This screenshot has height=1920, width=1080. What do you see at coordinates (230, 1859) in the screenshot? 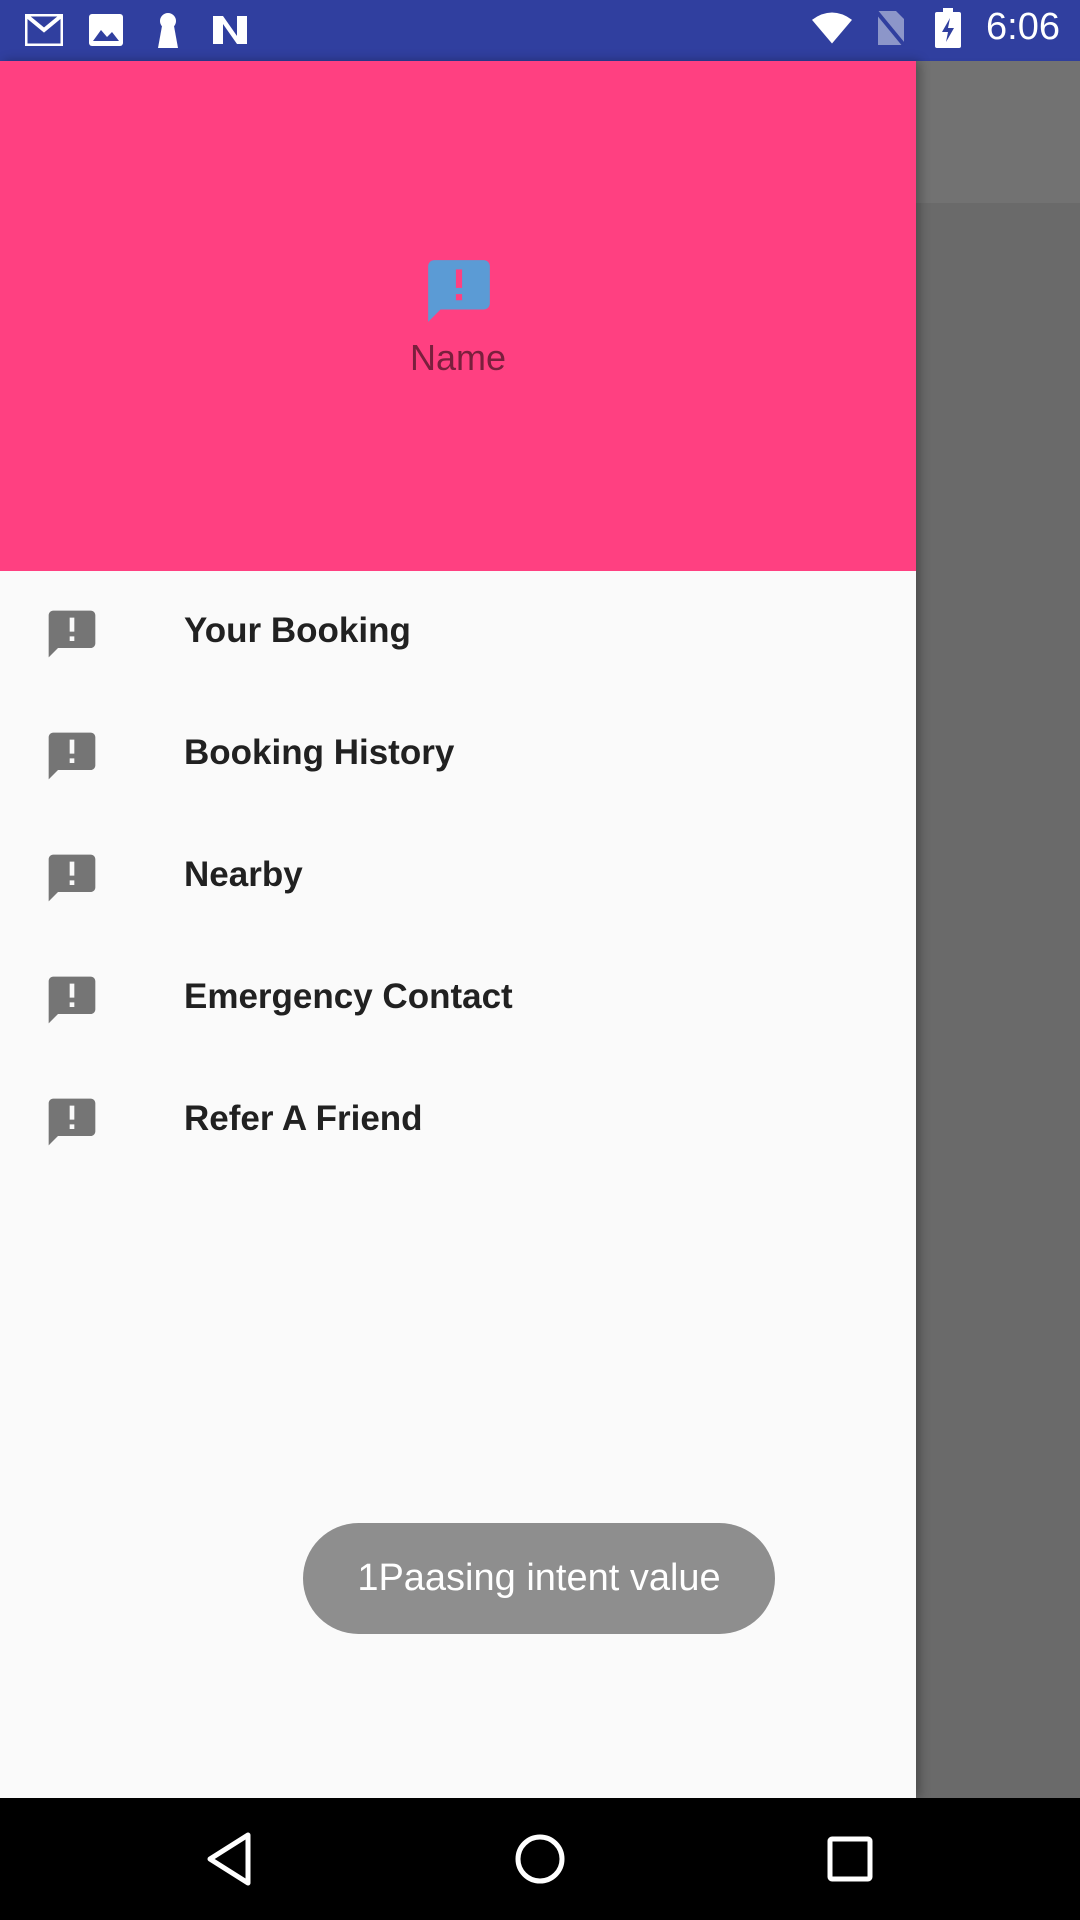
I see `back-icon` at bounding box center [230, 1859].